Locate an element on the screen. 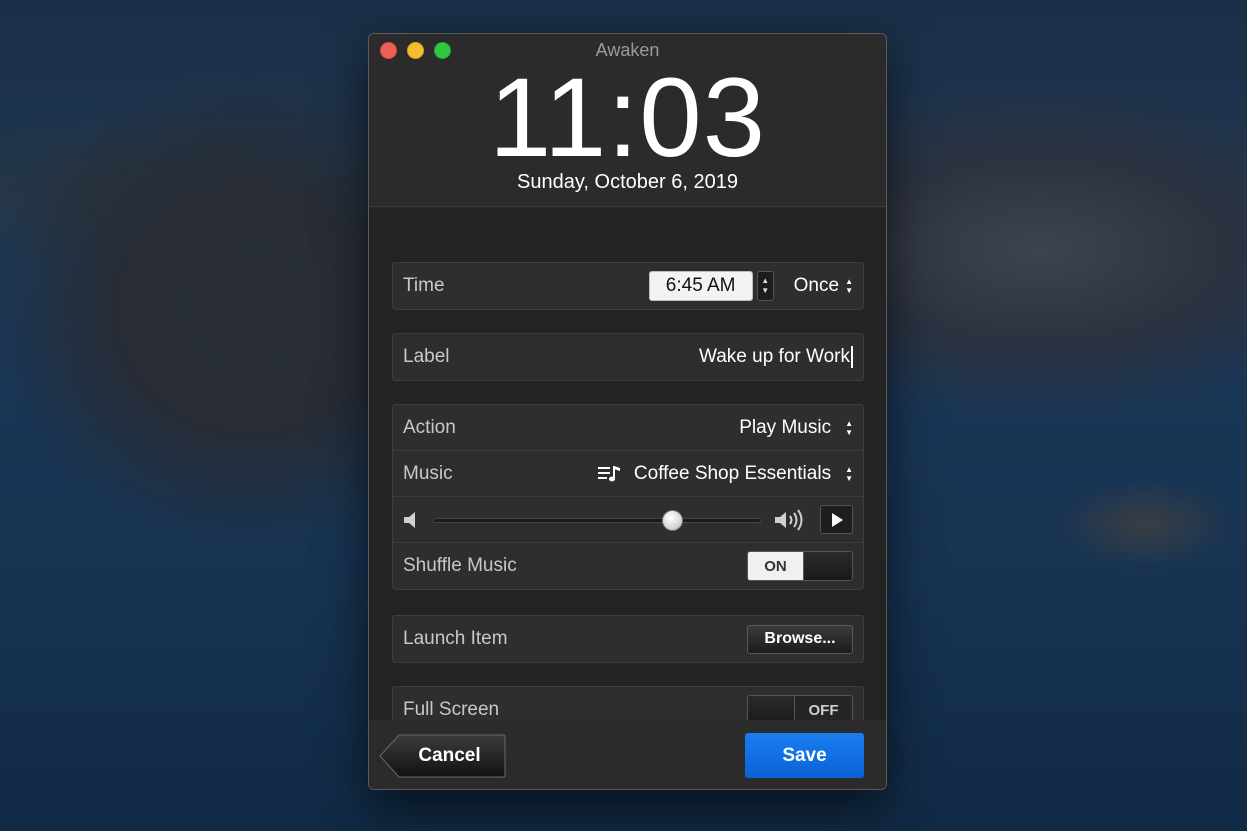  time-group: Time 6:45 AM ▲ ▼ Once ▲ ▼ is located at coordinates (628, 286).